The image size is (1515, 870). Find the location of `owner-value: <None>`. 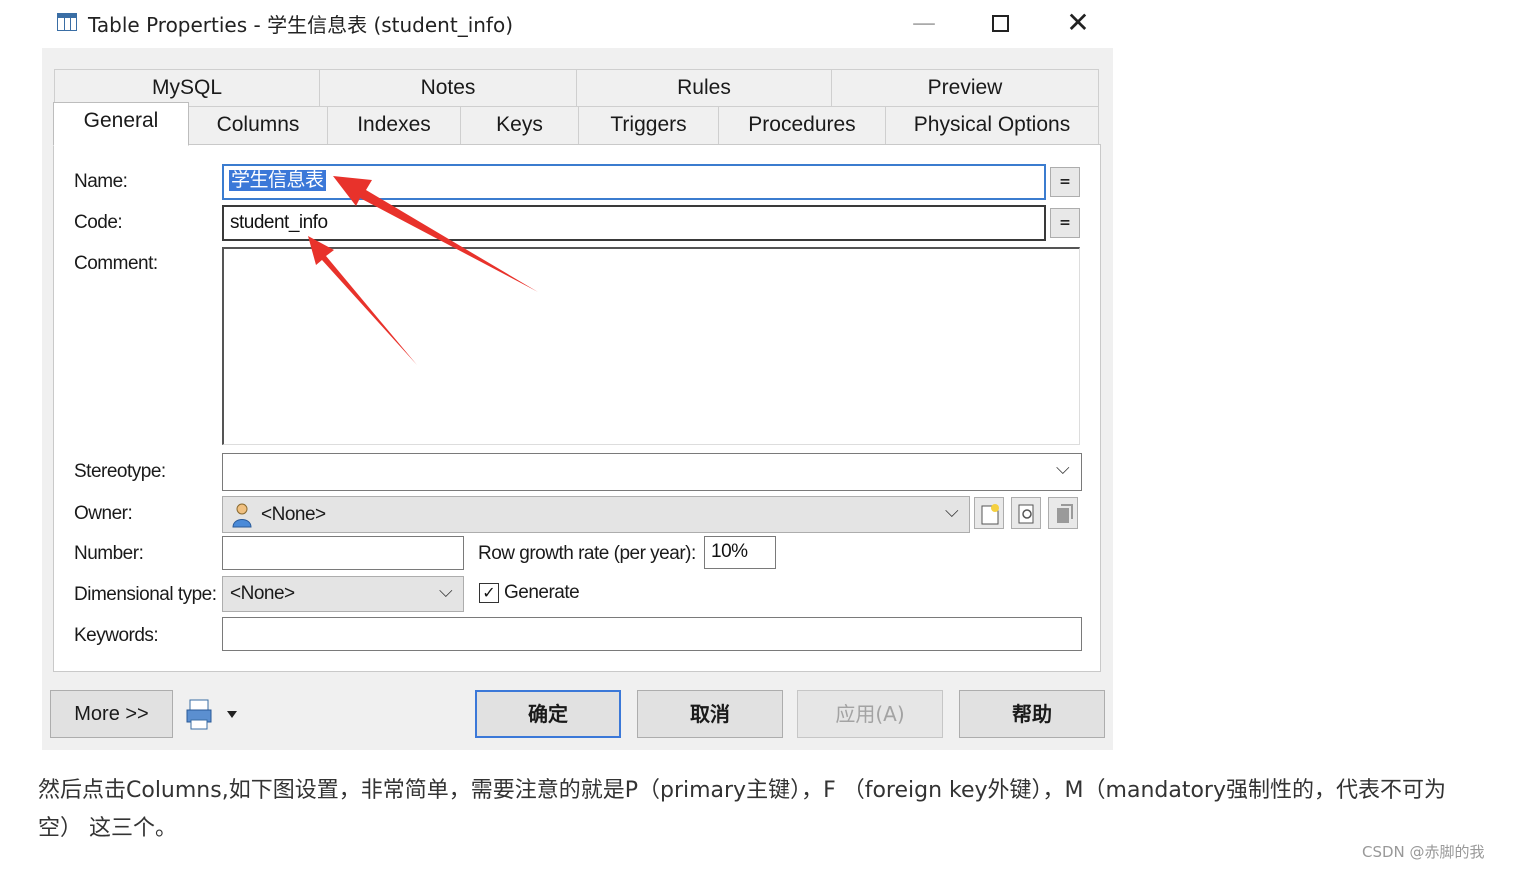

owner-value: <None> is located at coordinates (293, 514).